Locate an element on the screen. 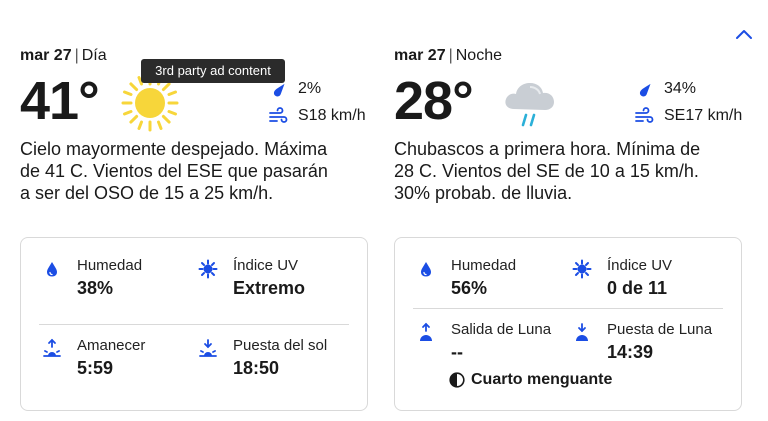  day-uv-index: Índice UV Extremo is located at coordinates (251, 278).